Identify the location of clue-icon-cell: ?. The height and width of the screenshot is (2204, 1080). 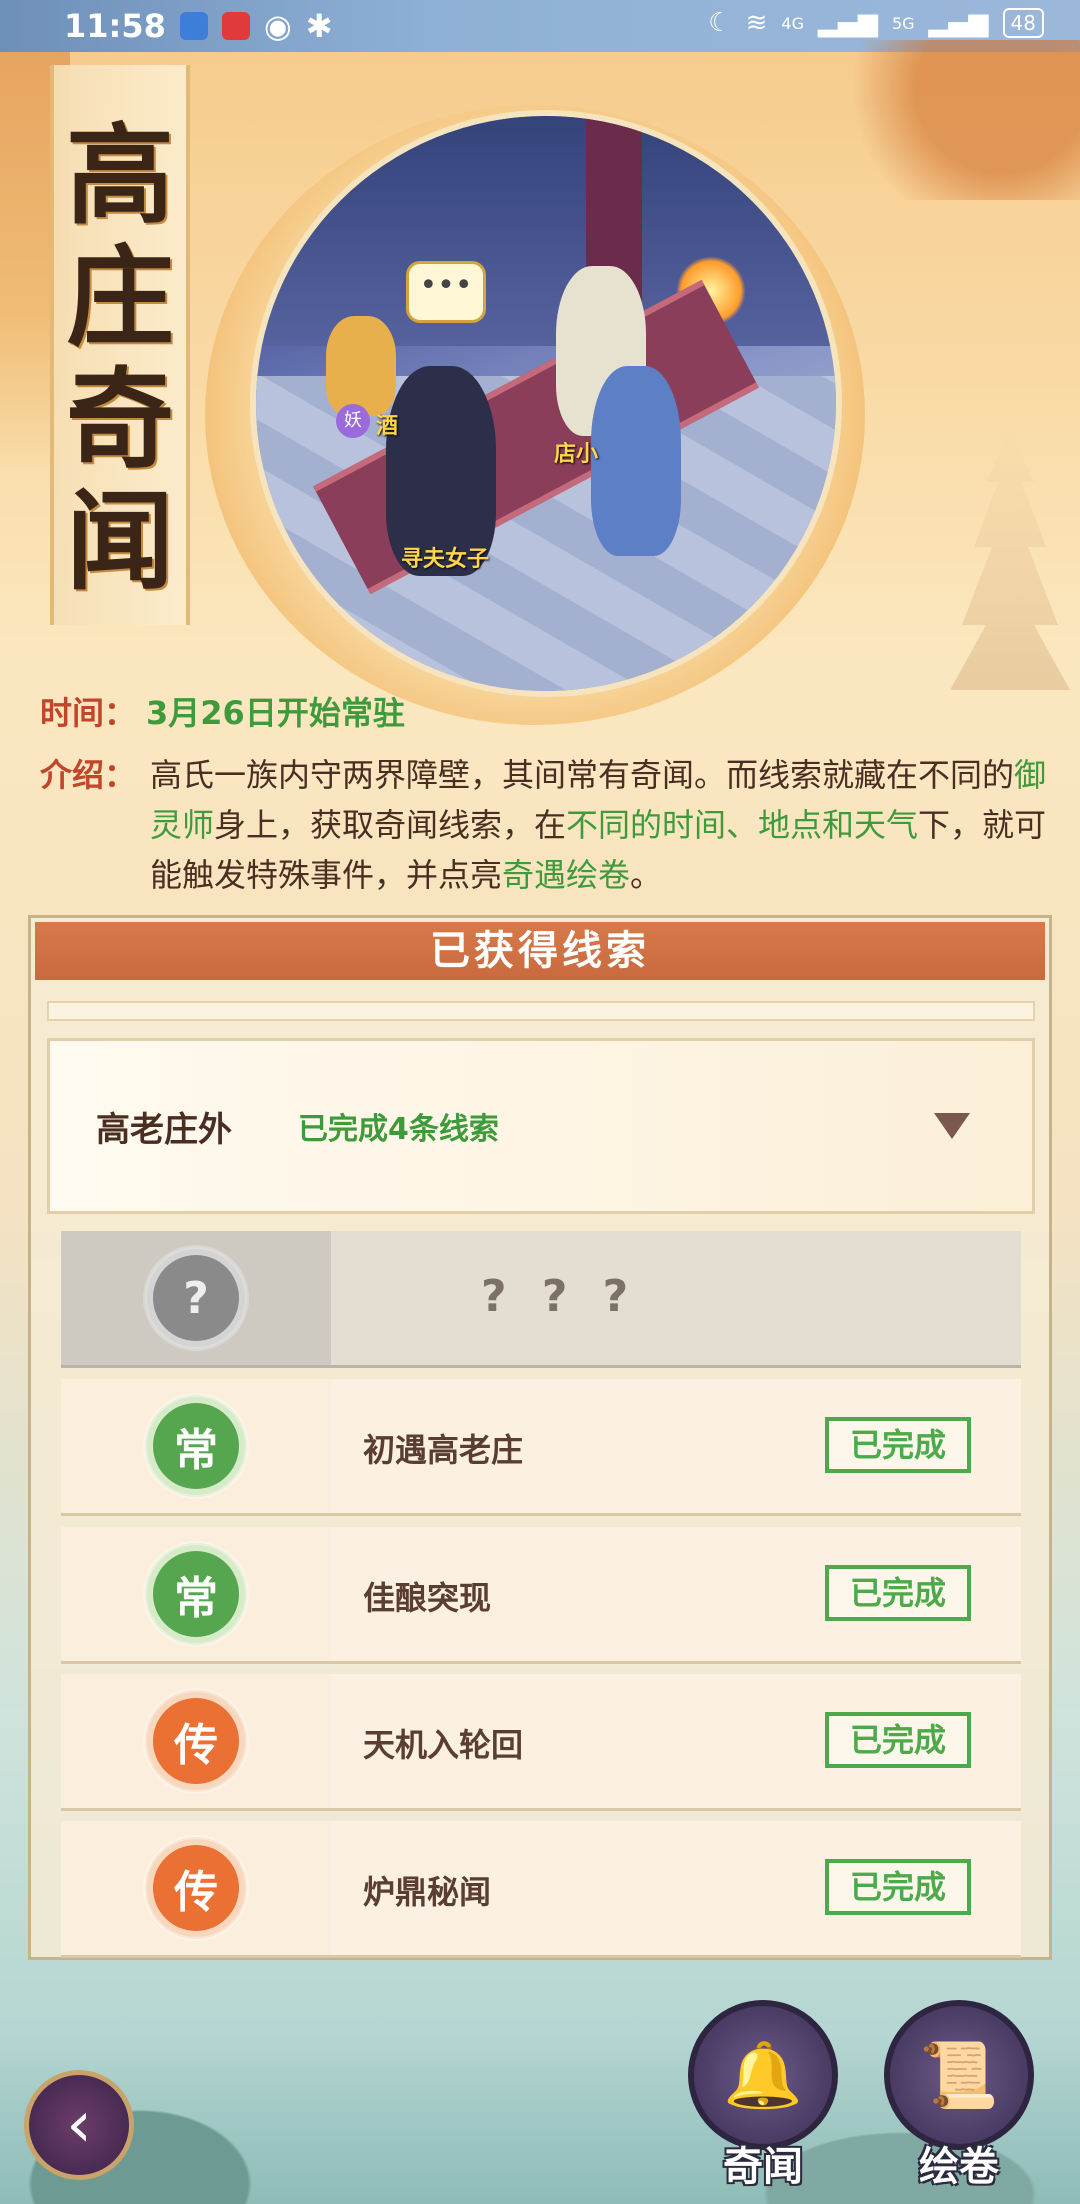
(196, 1298).